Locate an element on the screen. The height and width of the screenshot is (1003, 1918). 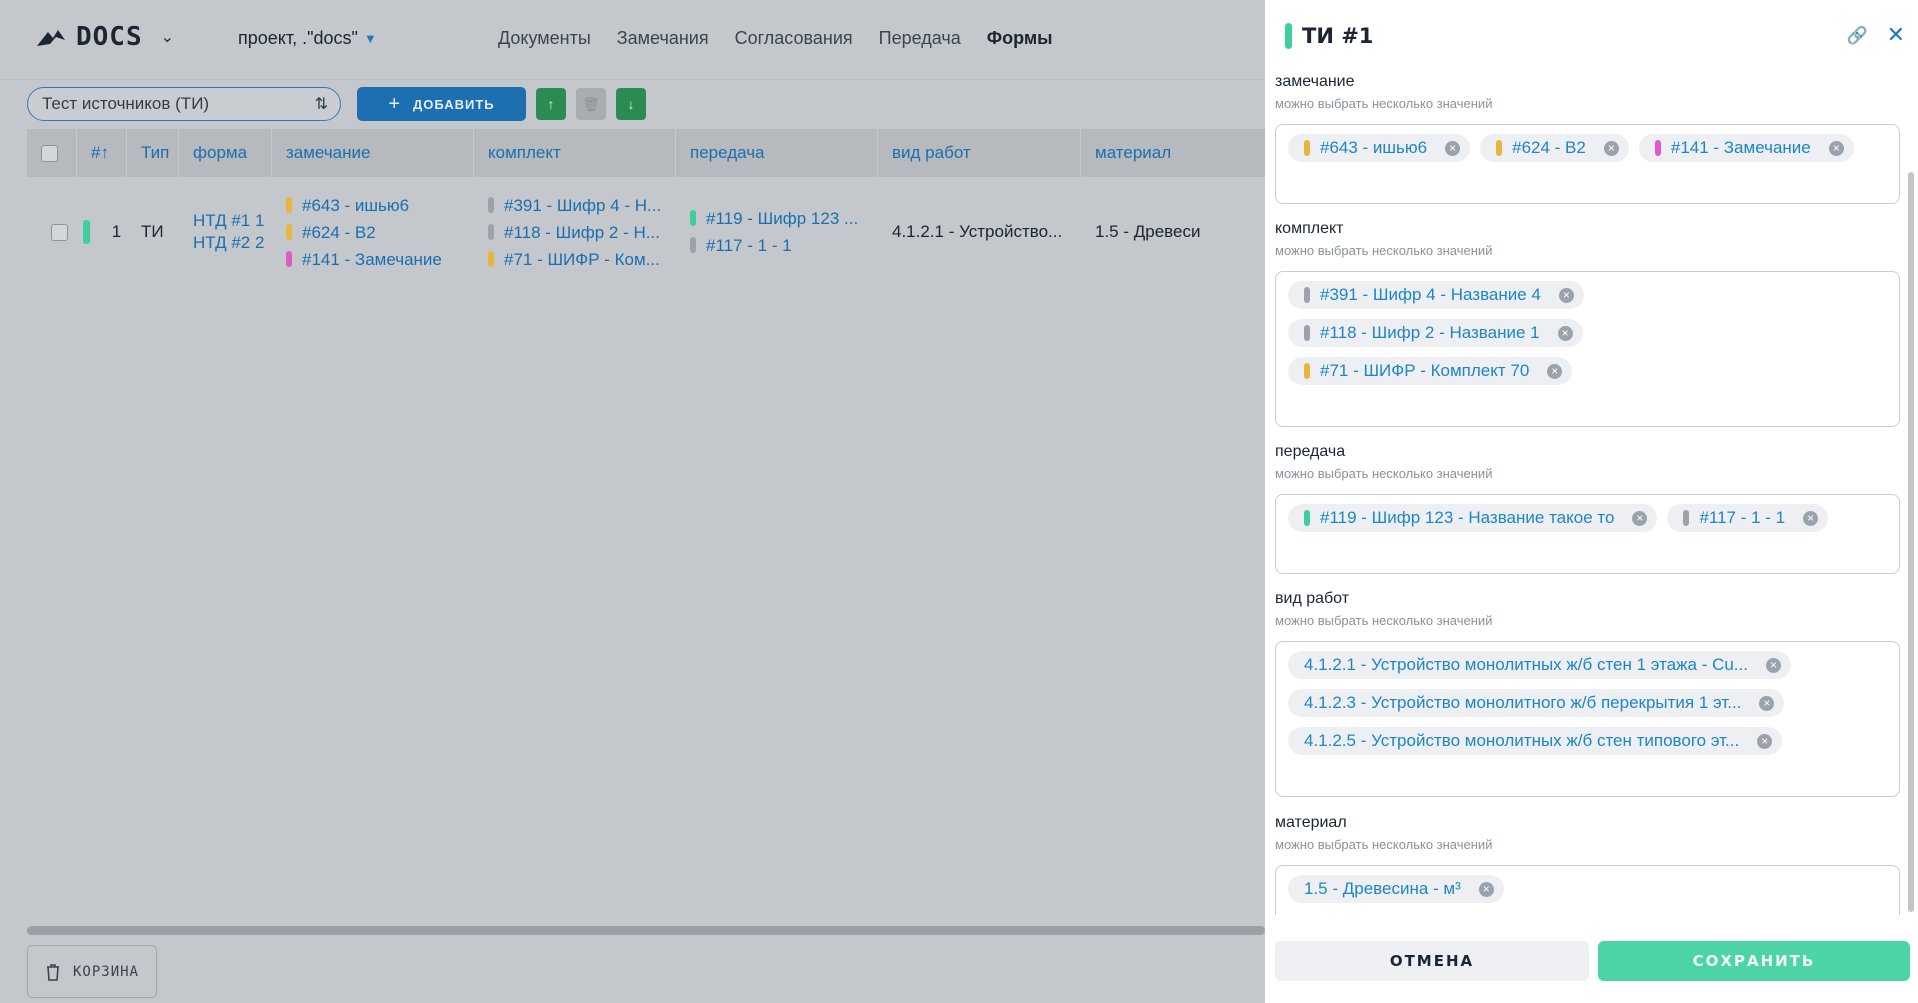
nav-item-transfer: Передача is located at coordinates (920, 38).